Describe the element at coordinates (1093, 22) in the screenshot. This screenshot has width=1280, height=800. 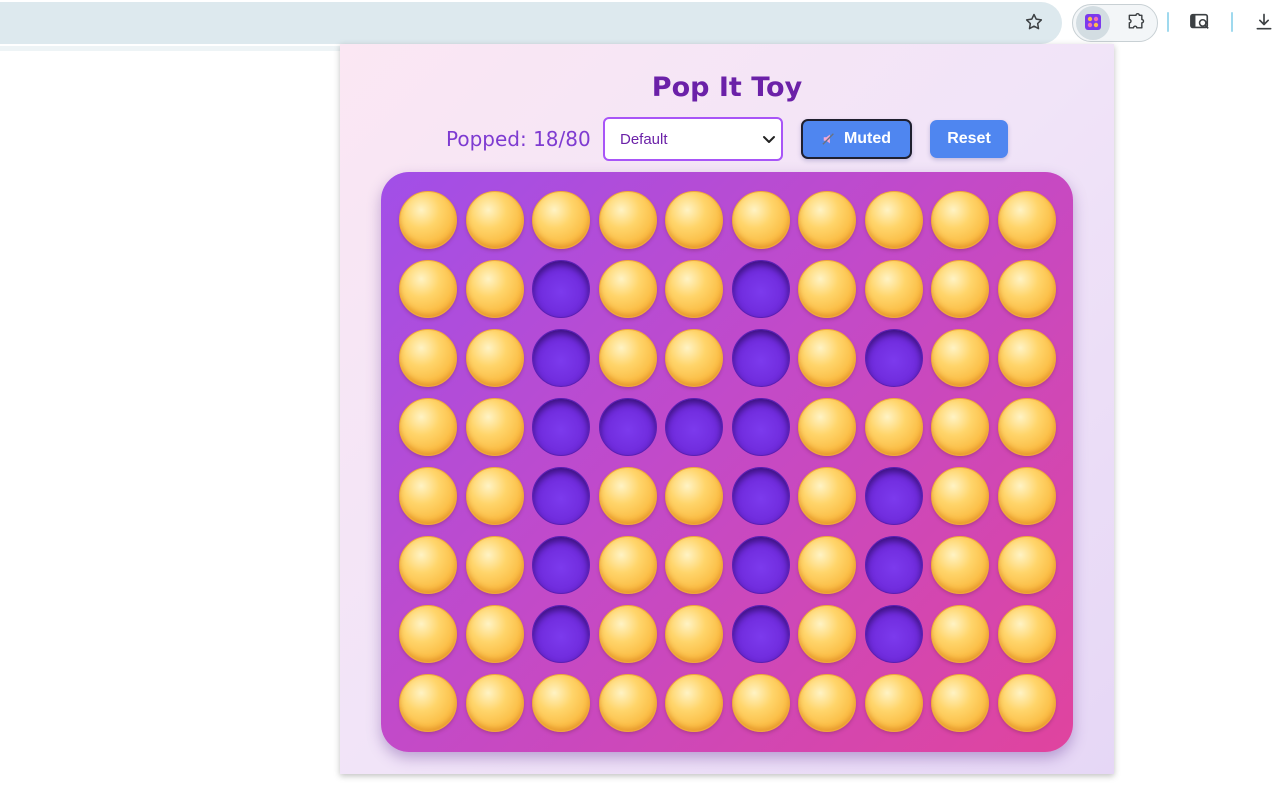
I see `extension-app-icon` at that location.